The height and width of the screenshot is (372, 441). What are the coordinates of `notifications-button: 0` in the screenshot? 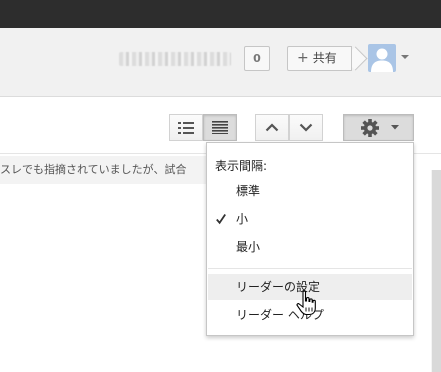 It's located at (257, 58).